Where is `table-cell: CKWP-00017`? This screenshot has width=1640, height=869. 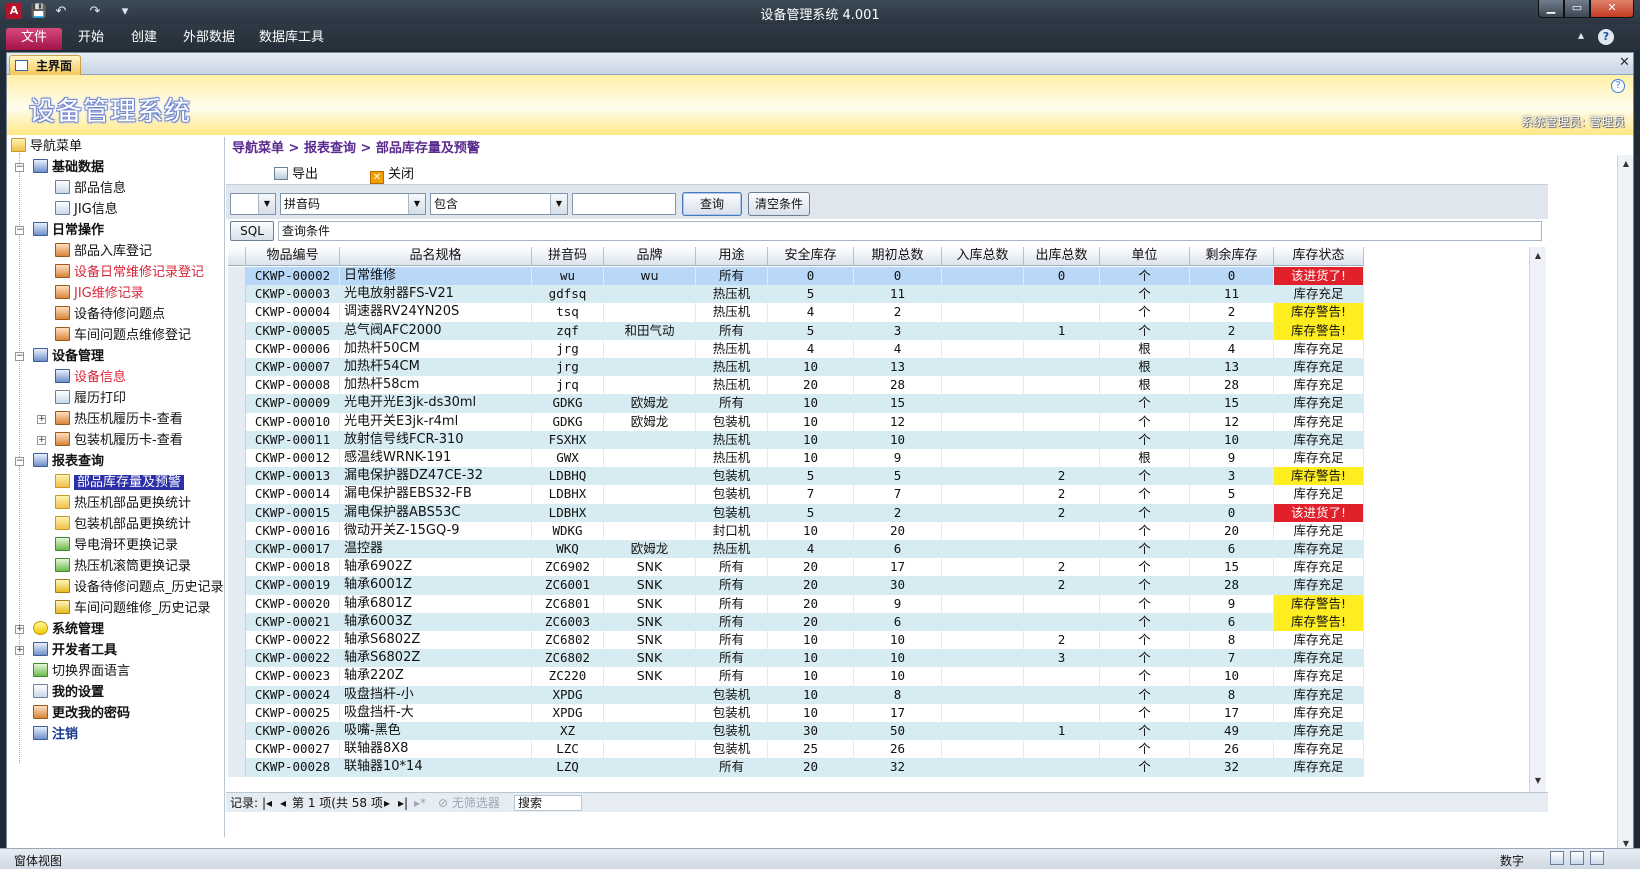 table-cell: CKWP-00017 is located at coordinates (293, 549).